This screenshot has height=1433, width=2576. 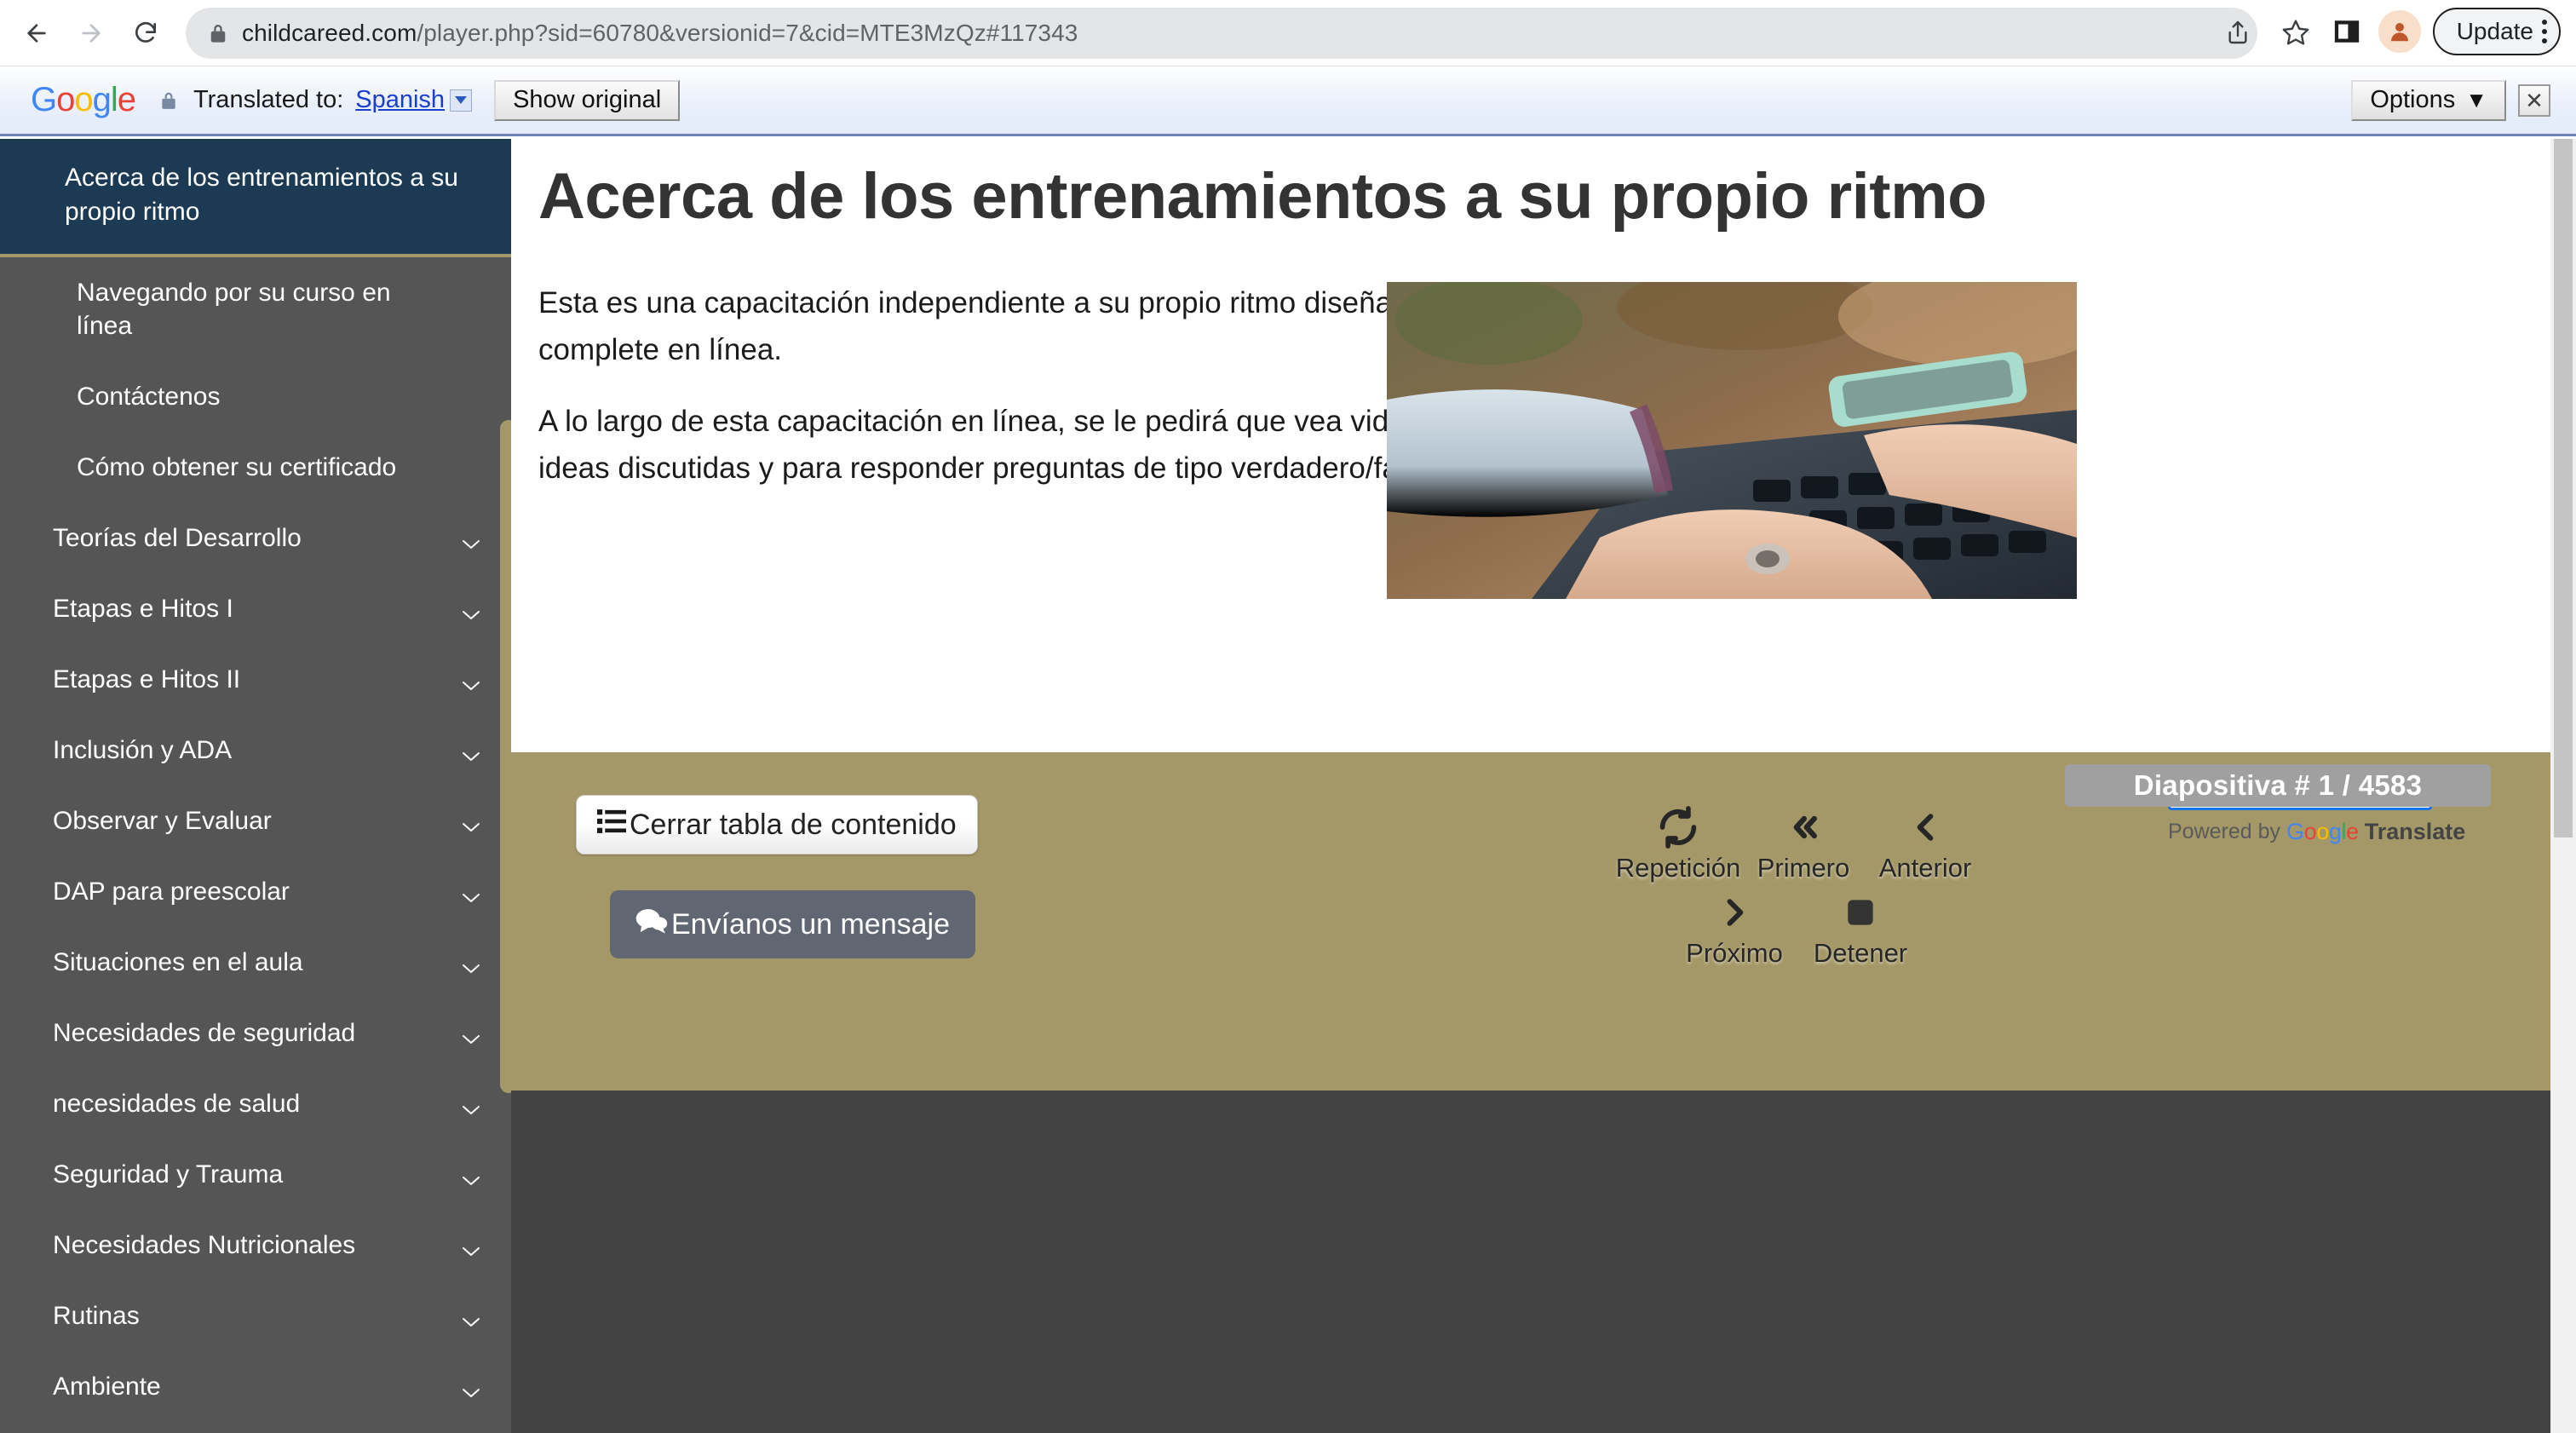 I want to click on sidebar-item-16: Planificación y aprendizaje de lecciones, so click(x=256, y=1427).